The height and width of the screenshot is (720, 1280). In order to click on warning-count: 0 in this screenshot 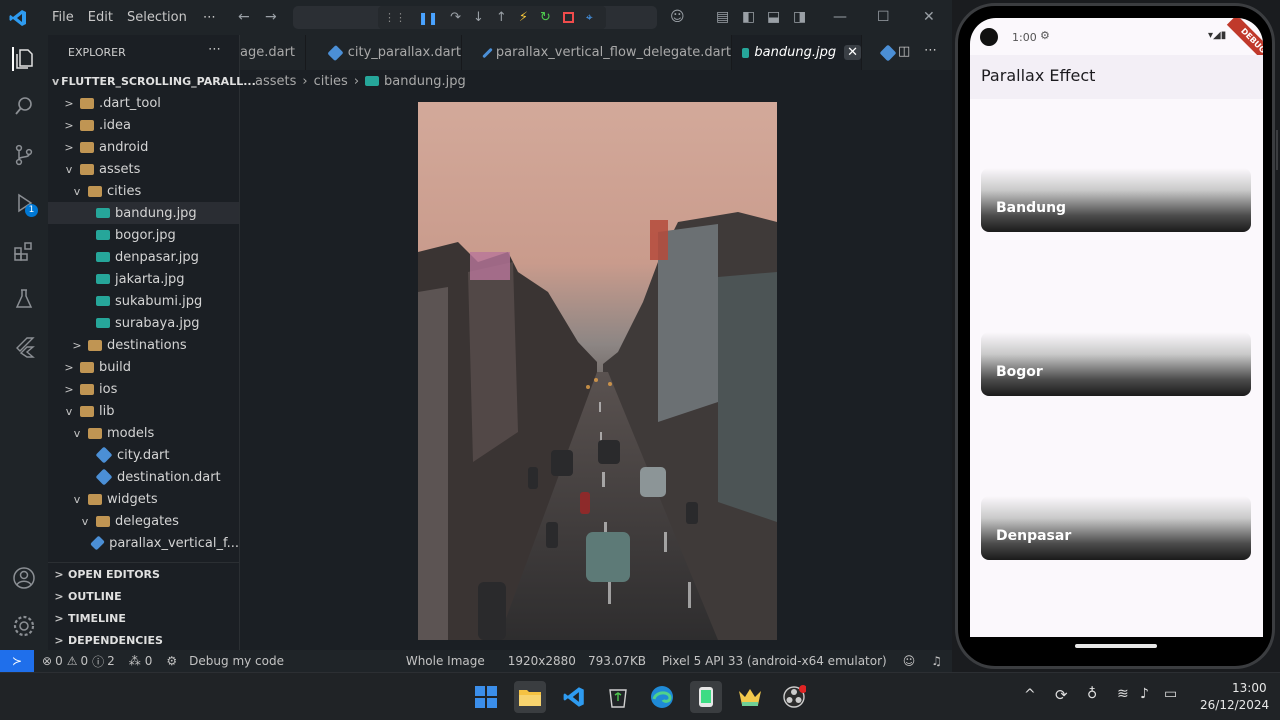, I will do `click(84, 661)`.